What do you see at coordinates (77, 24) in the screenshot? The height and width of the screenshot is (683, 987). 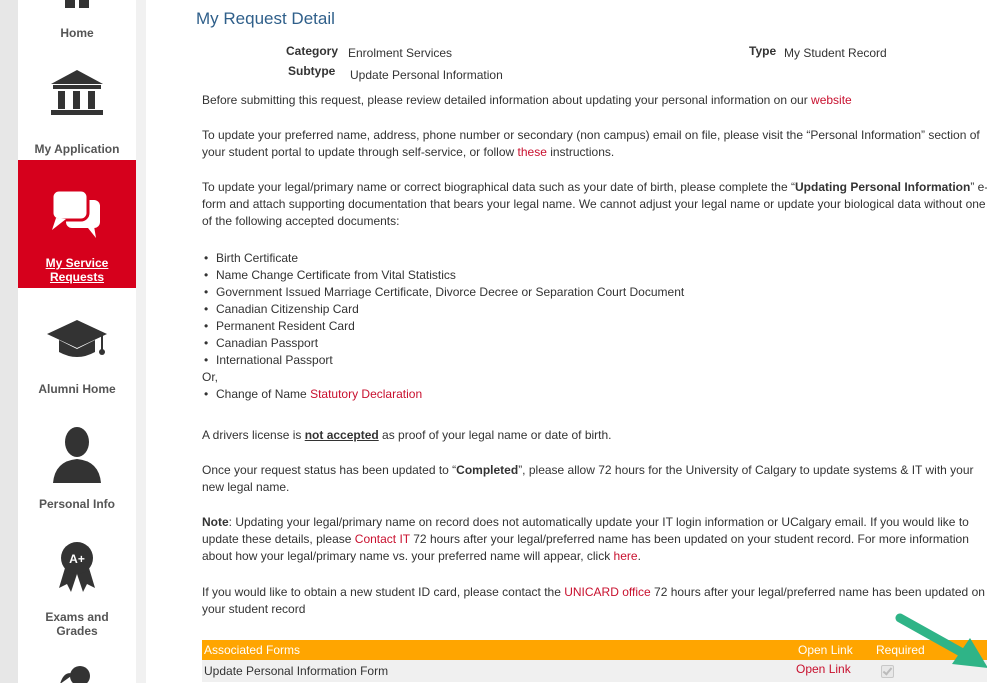 I see `sidebar-item-home: Home` at bounding box center [77, 24].